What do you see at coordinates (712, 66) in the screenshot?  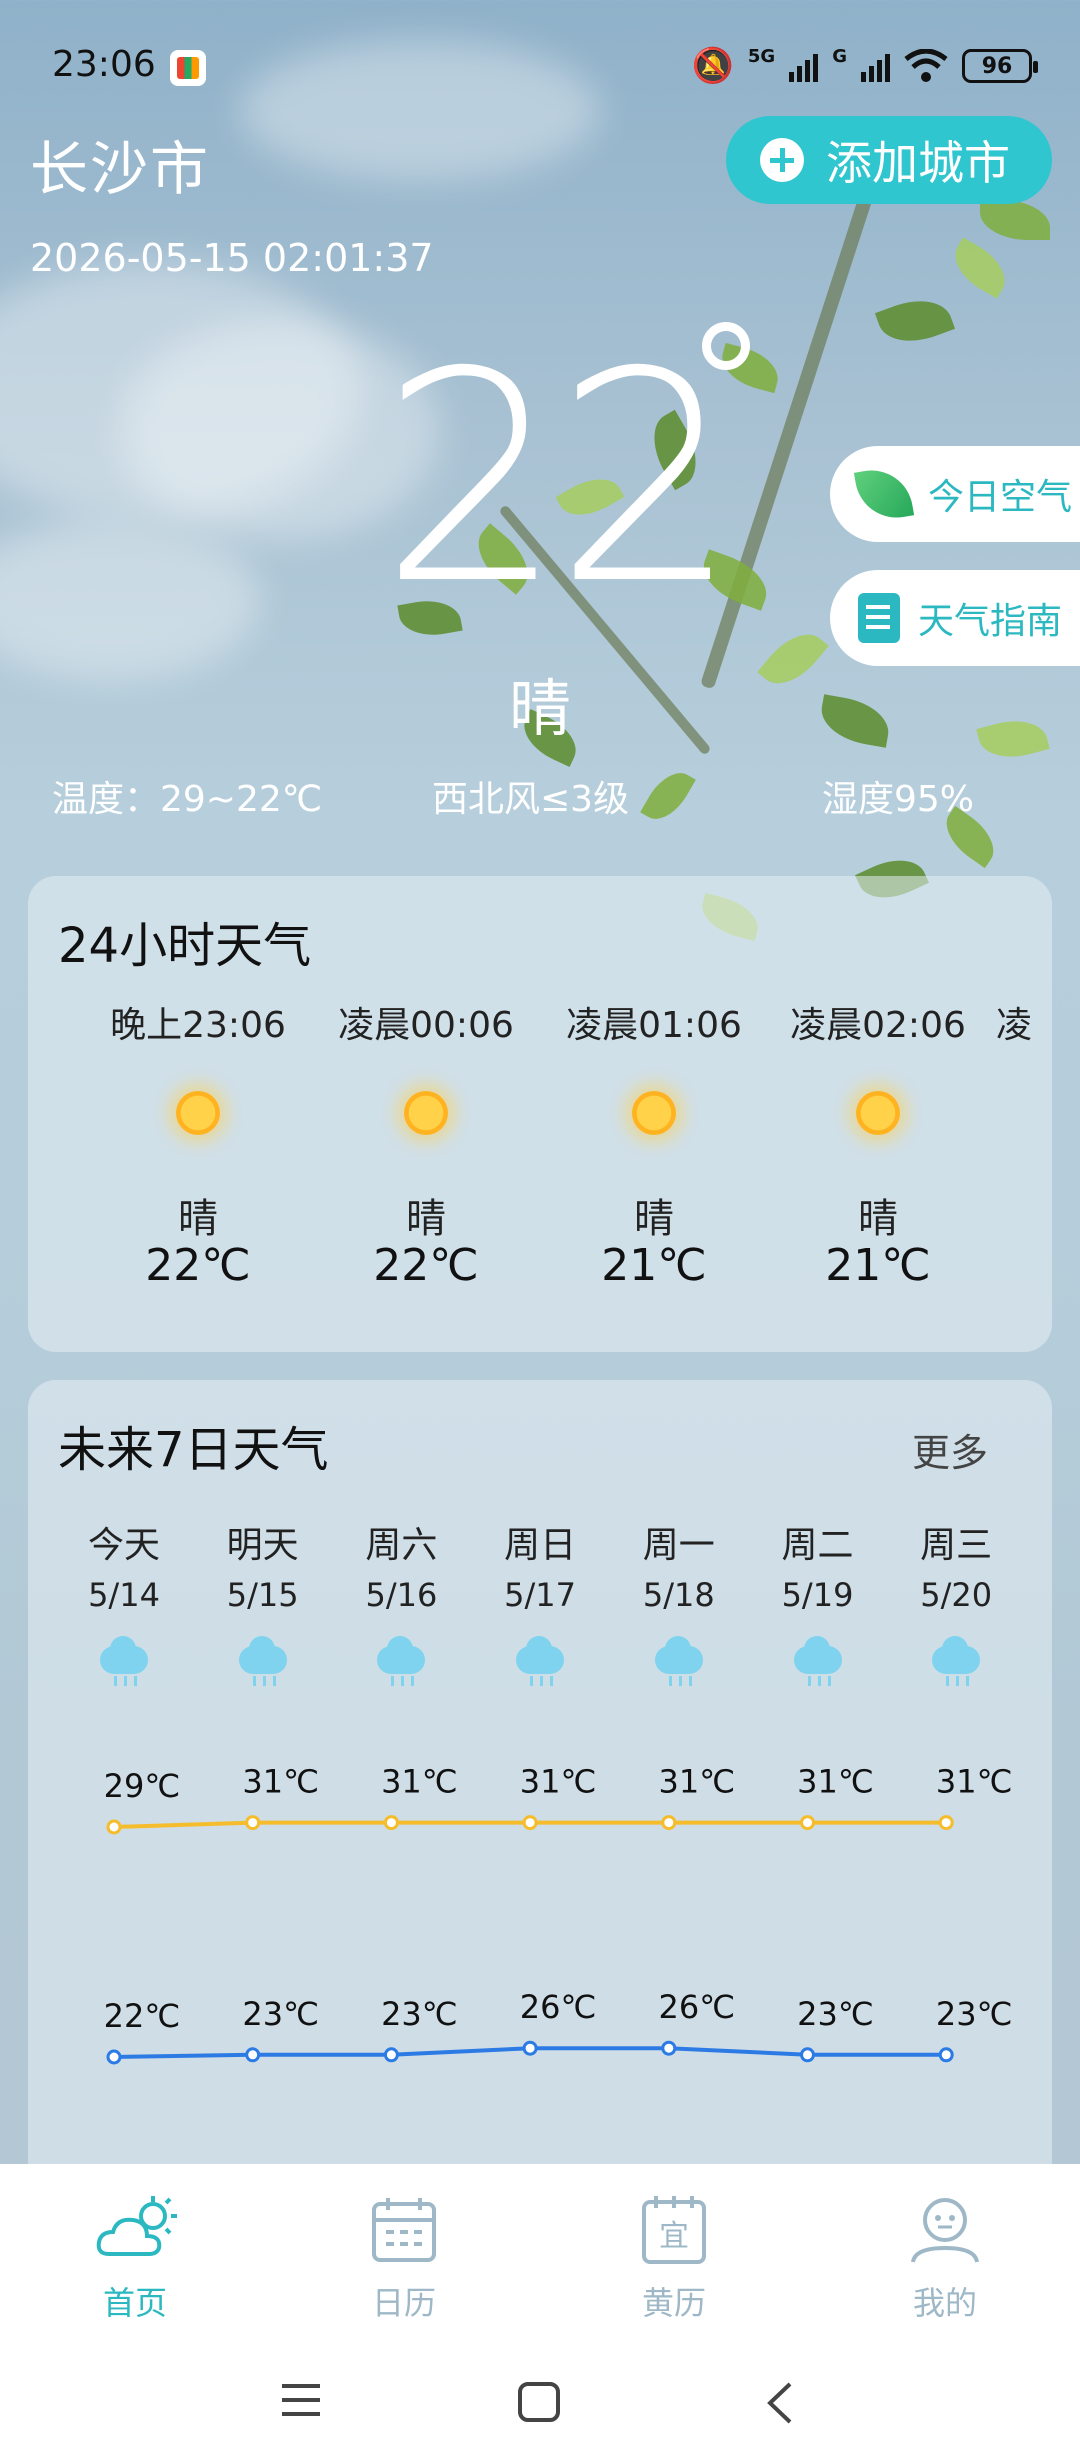 I see `mute-bell-icon: 🔕` at bounding box center [712, 66].